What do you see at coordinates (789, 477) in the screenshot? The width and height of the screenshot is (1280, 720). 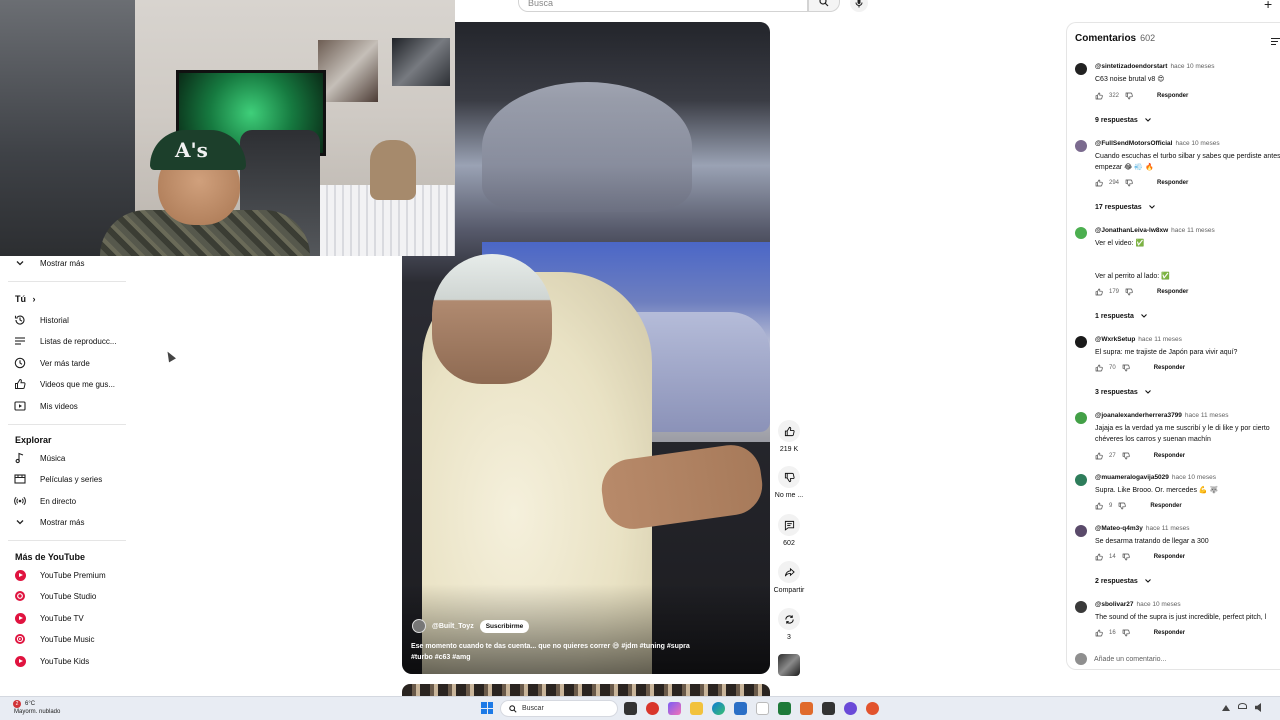 I see `dislike-button` at bounding box center [789, 477].